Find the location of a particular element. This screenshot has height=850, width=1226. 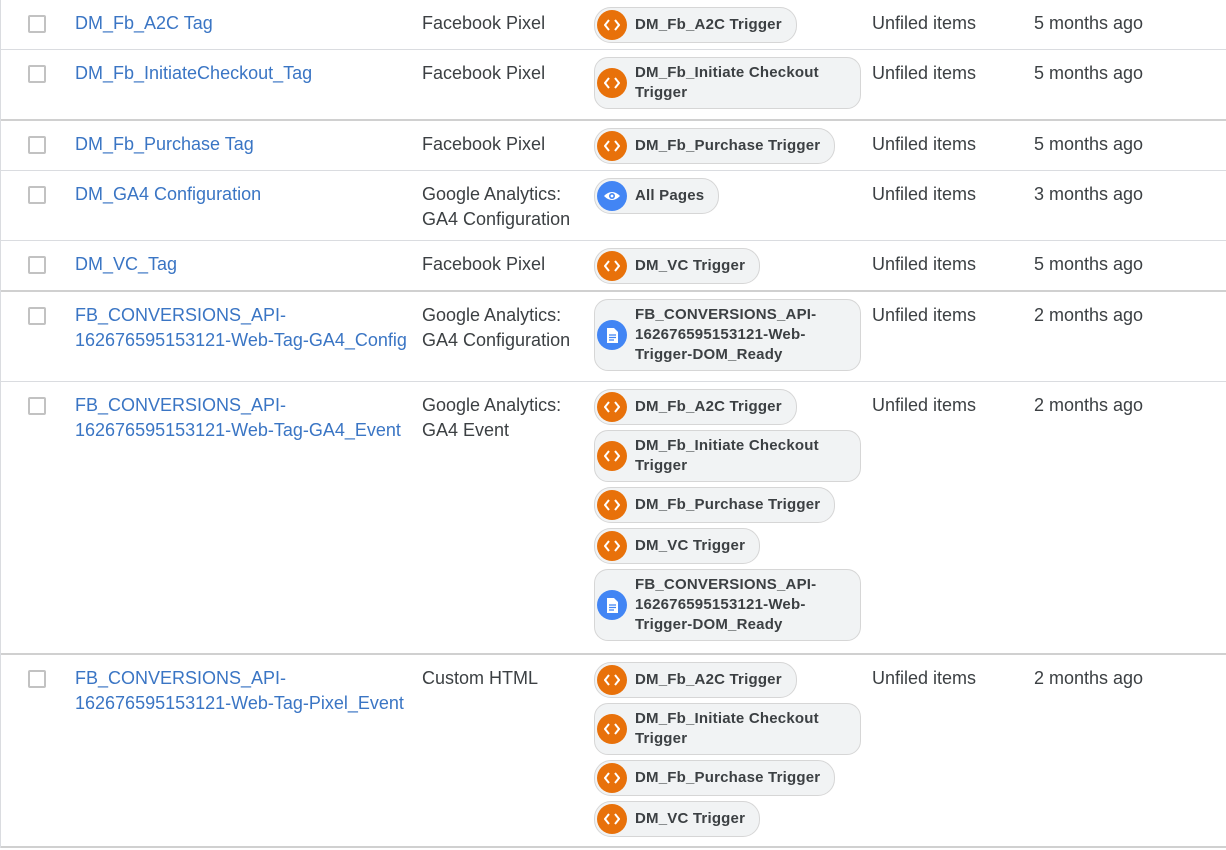

firing-triggers: All Pages is located at coordinates (729, 198).